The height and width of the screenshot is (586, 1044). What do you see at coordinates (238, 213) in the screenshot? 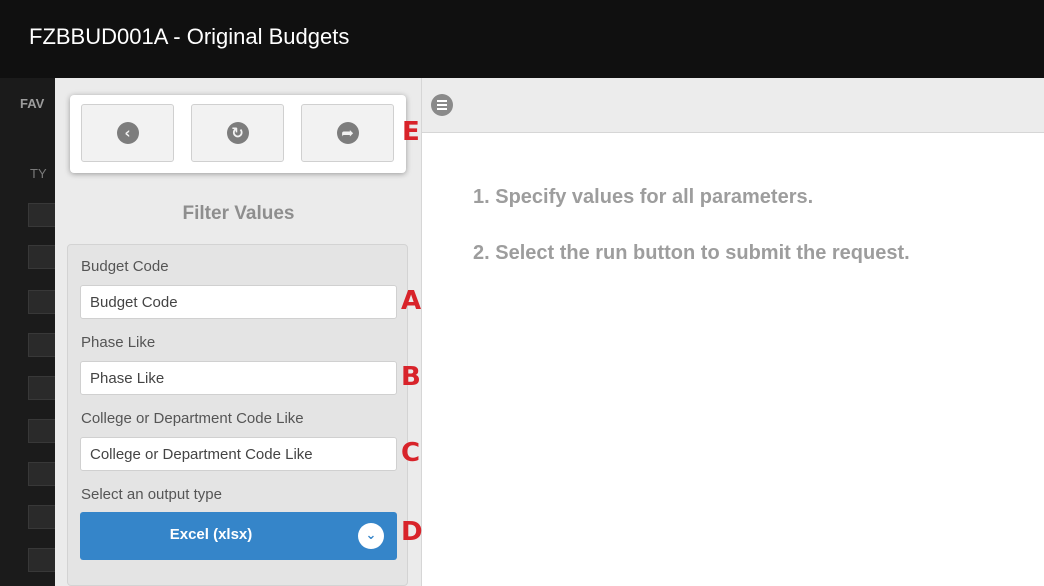
I see `filter-values-heading: Filter Values` at bounding box center [238, 213].